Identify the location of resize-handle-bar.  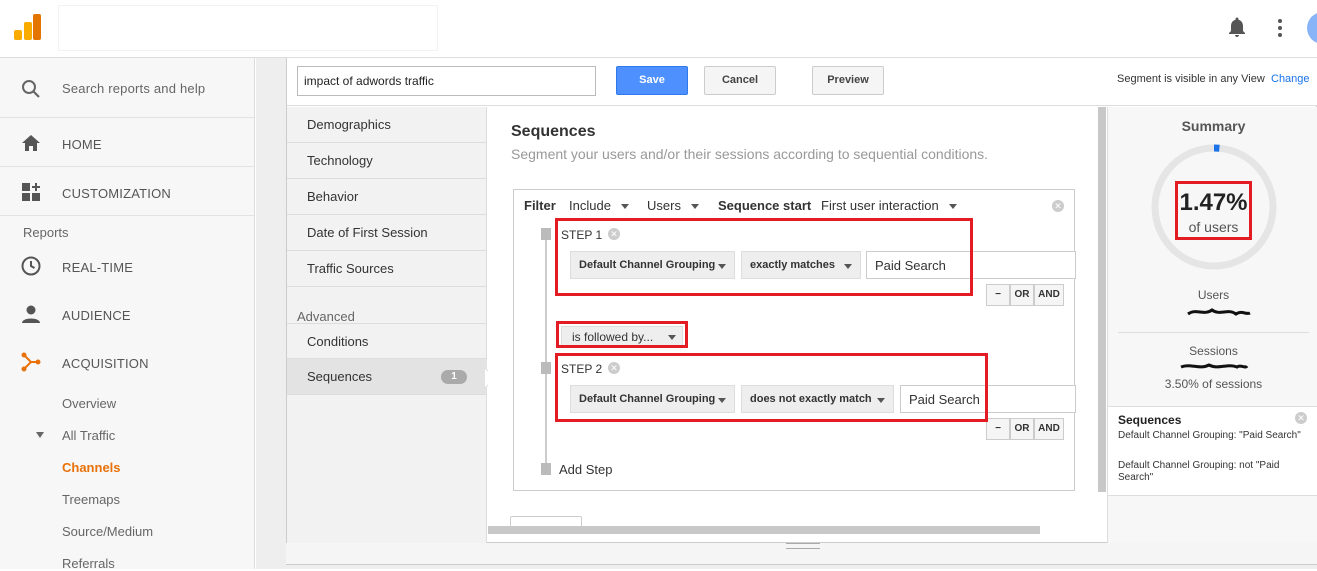
(801, 554).